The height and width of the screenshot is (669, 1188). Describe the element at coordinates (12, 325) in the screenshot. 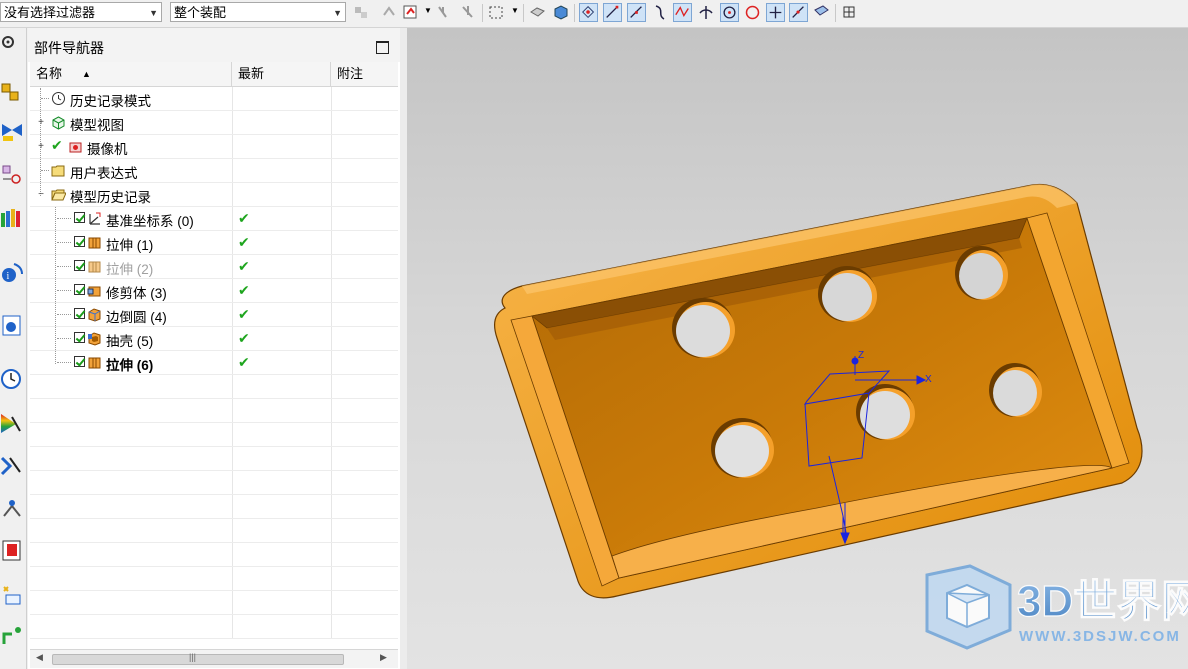

I see `web-browser-icon` at that location.